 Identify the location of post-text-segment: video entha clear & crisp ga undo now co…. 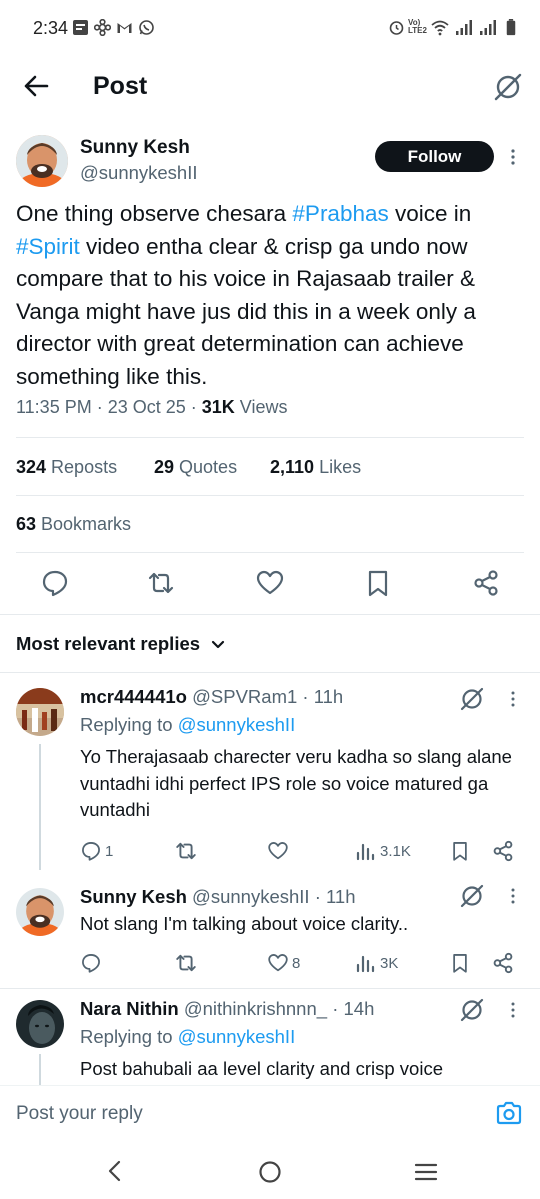
(246, 311).